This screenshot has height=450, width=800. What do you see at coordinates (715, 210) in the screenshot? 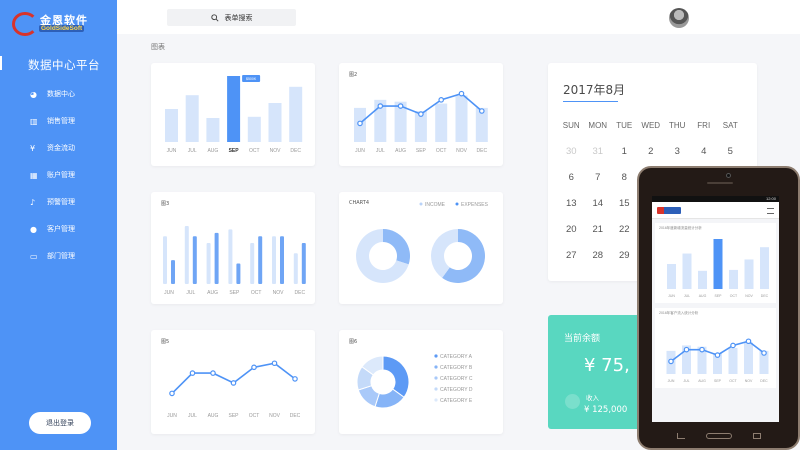
I see `tablet-app-bar` at bounding box center [715, 210].